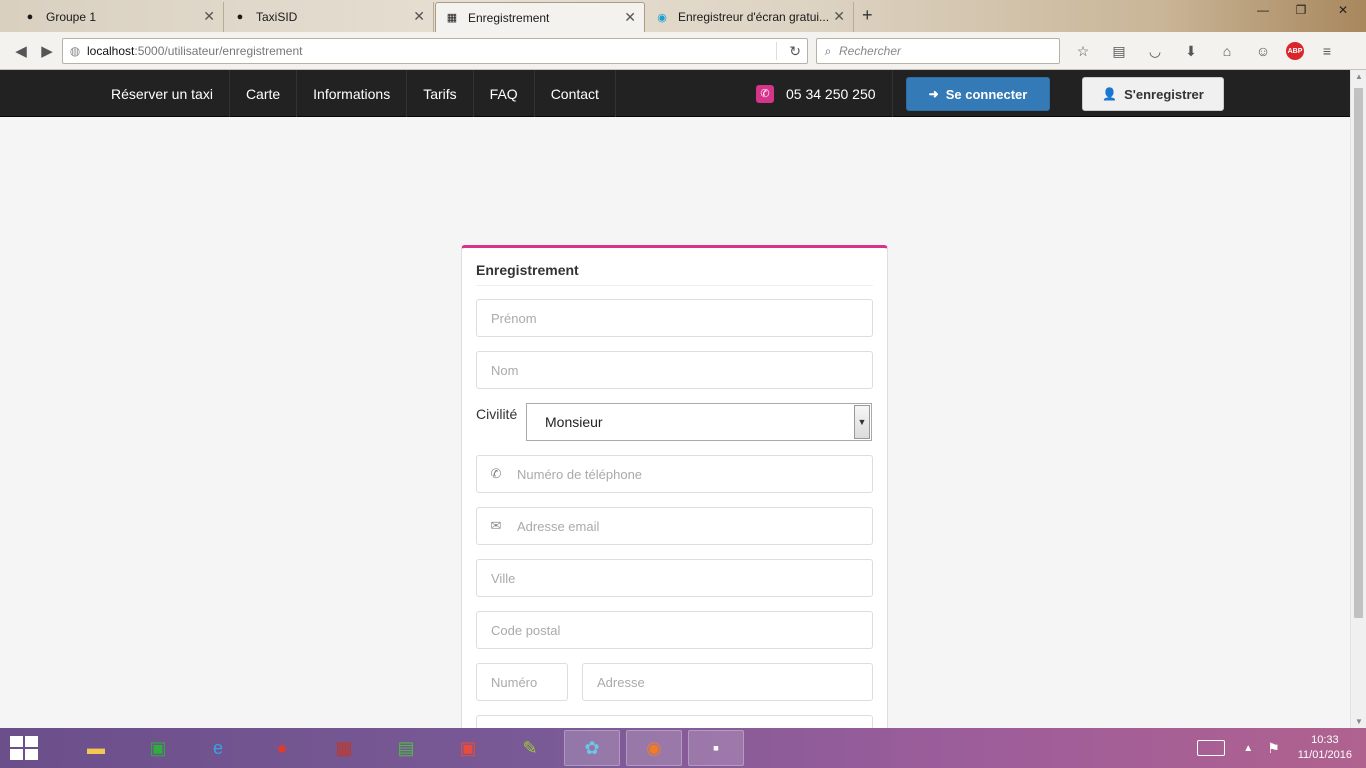 The image size is (1366, 768). What do you see at coordinates (497, 414) in the screenshot?
I see `civility-label: Civilité` at bounding box center [497, 414].